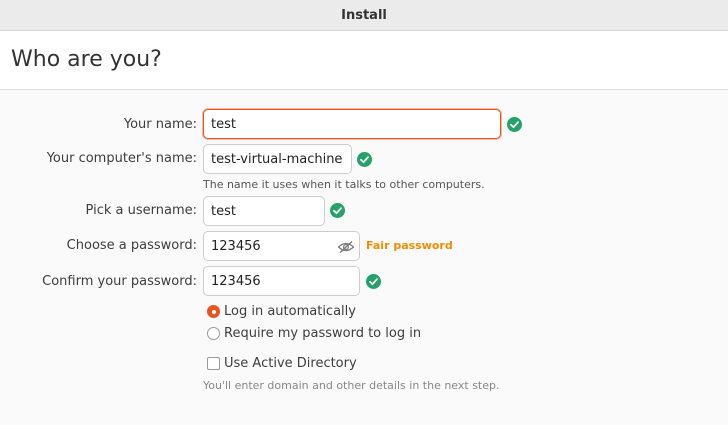 The height and width of the screenshot is (425, 728). Describe the element at coordinates (264, 211) in the screenshot. I see `username-input` at that location.